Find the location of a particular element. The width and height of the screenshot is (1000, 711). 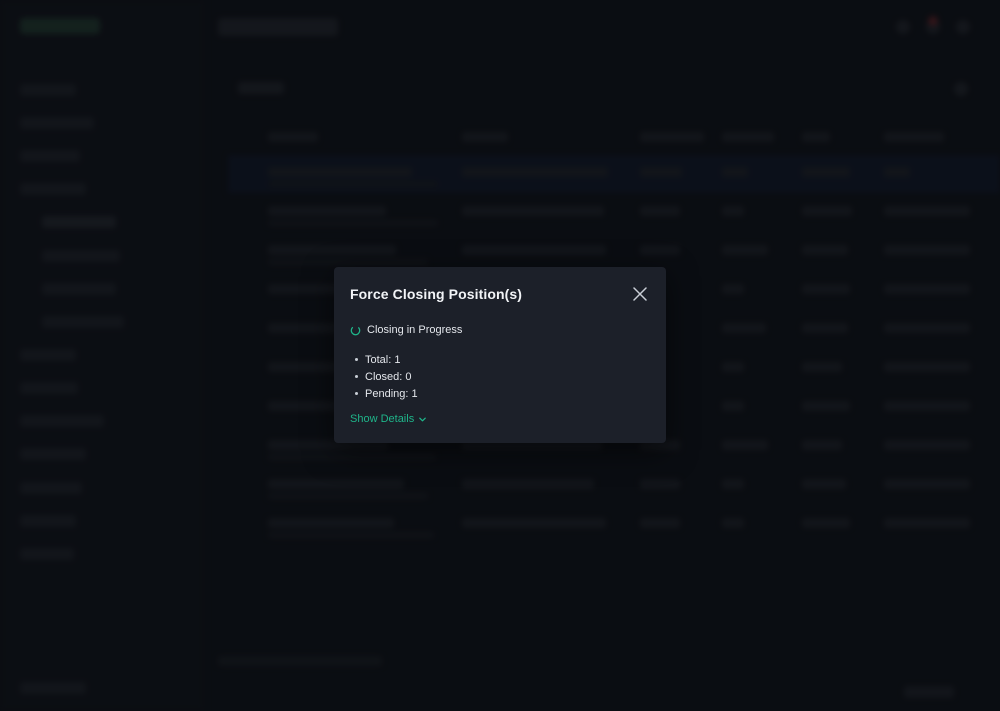

close-button is located at coordinates (640, 294).